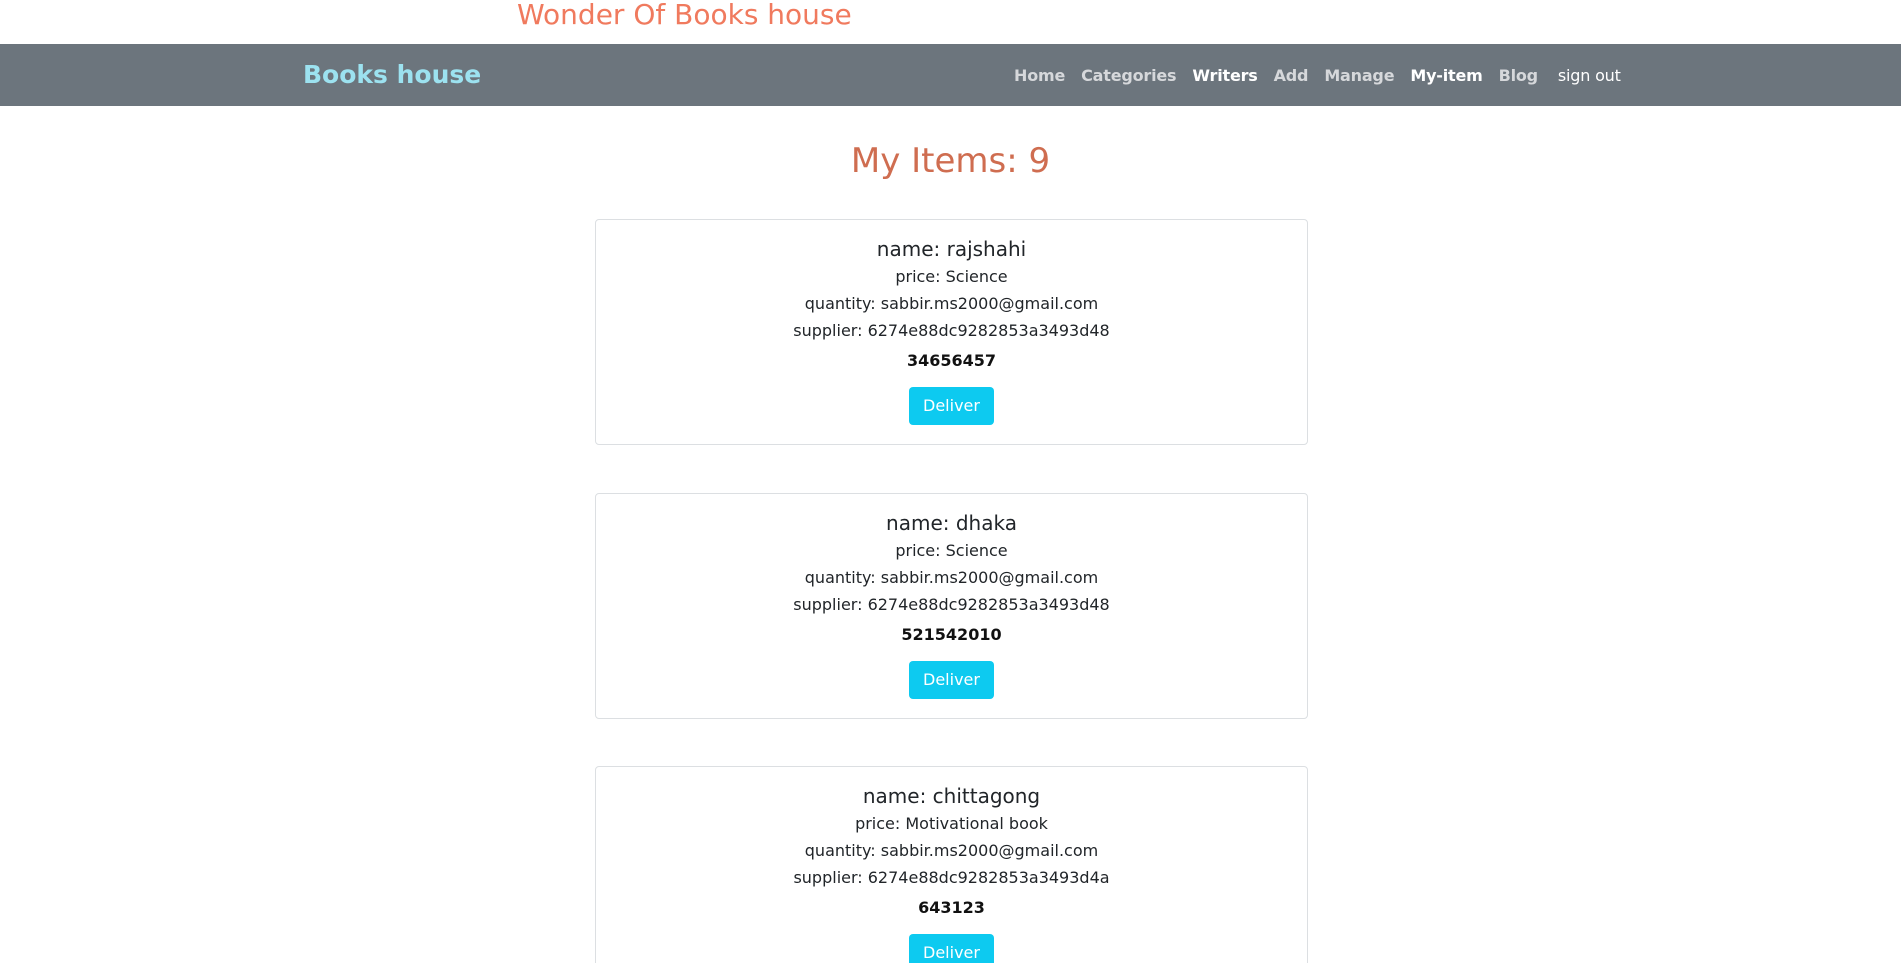 The image size is (1901, 963). I want to click on nav-manage: Manage, so click(1359, 75).